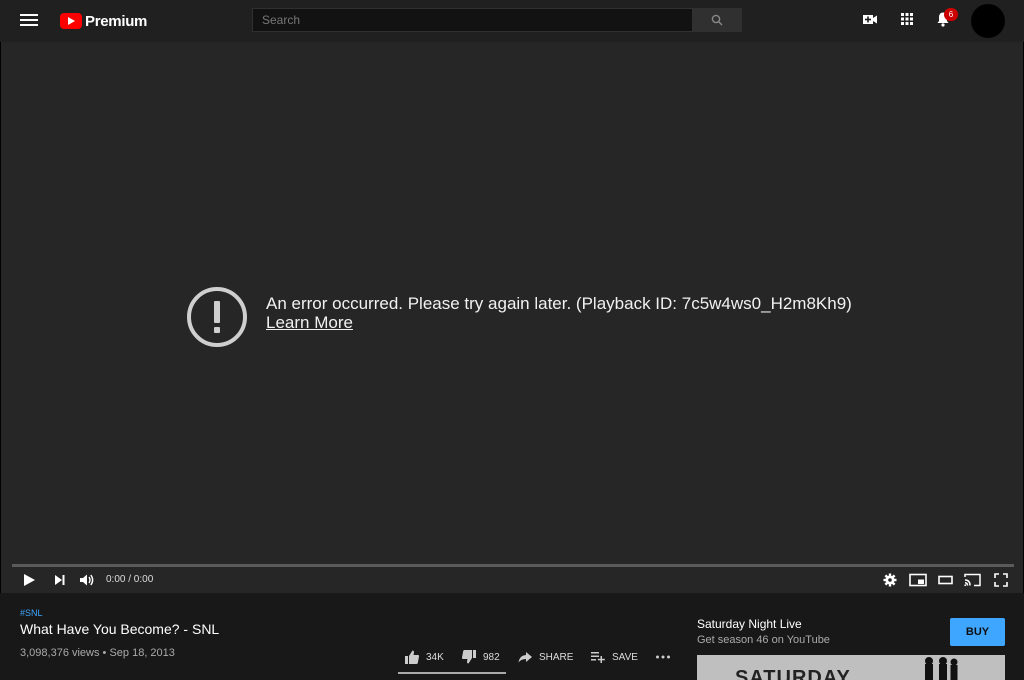  I want to click on like-button: 34K, so click(424, 657).